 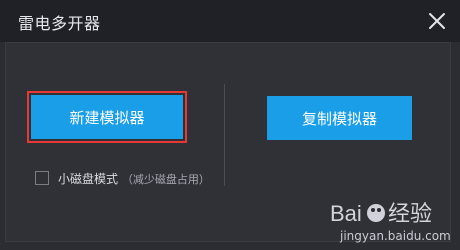 I want to click on copy-emulator-button: 复制模拟器, so click(x=339, y=118).